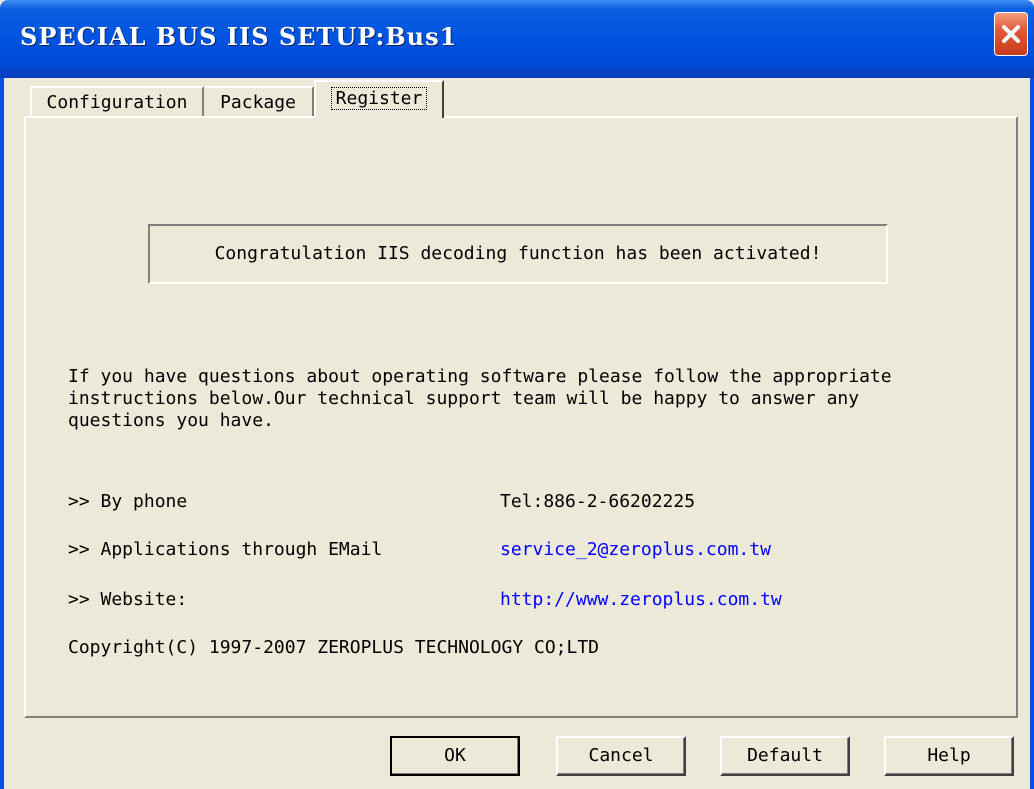  Describe the element at coordinates (2, 433) in the screenshot. I see `window-frame-left` at that location.